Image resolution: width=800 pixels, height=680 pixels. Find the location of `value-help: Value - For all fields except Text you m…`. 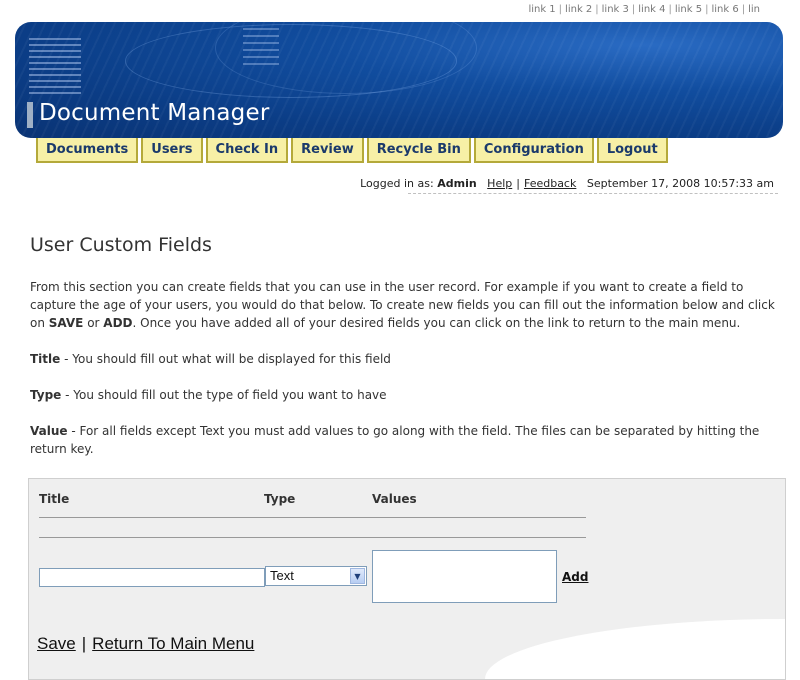

value-help: Value - For all fields except Text you m… is located at coordinates (410, 440).